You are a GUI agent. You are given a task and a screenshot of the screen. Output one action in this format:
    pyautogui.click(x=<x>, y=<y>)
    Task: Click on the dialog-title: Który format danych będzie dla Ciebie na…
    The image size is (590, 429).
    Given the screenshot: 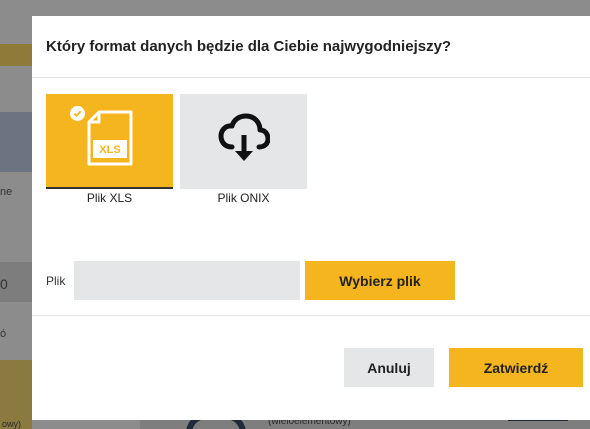 What is the action you would take?
    pyautogui.click(x=249, y=46)
    